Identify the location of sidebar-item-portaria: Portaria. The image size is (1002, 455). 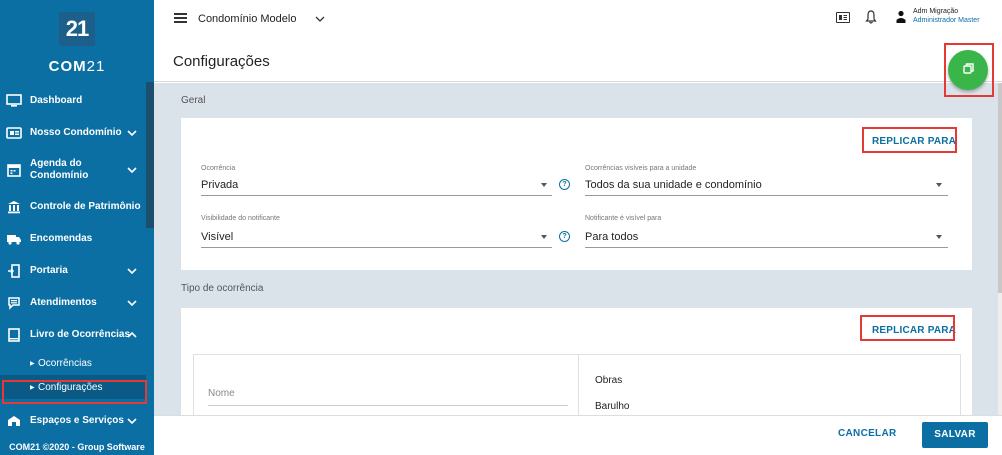
(73, 271).